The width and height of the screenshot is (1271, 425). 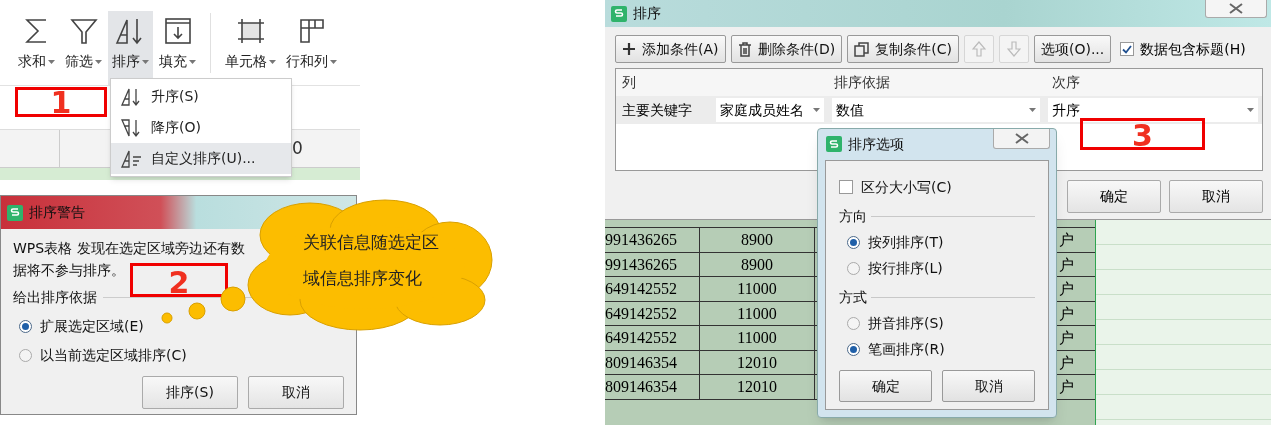 What do you see at coordinates (895, 323) in the screenshot?
I see `radio-option: 拼音排序(S)` at bounding box center [895, 323].